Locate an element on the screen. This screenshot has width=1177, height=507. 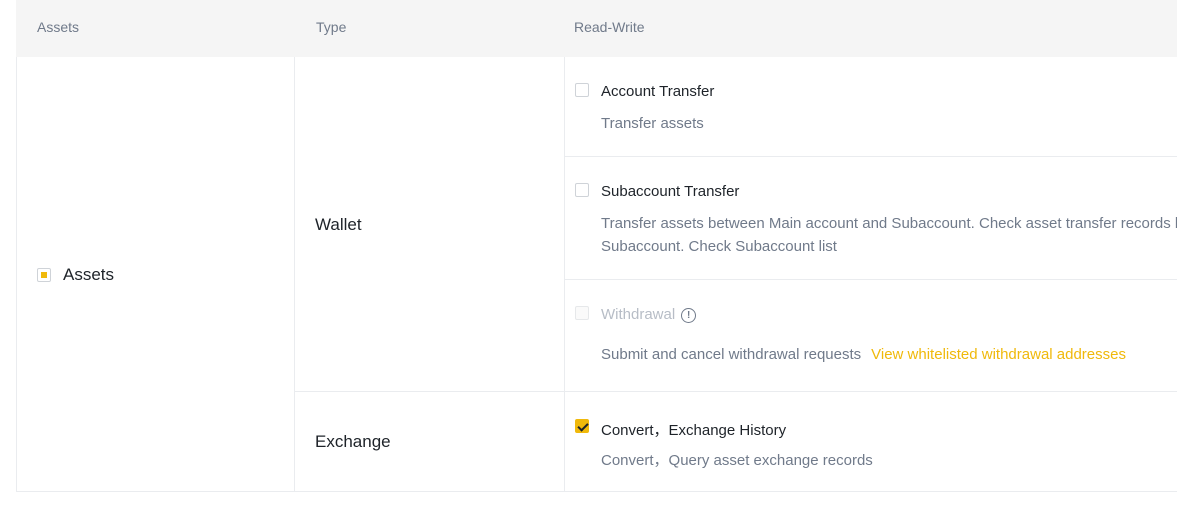
header-read-write: Read-Write is located at coordinates (609, 27).